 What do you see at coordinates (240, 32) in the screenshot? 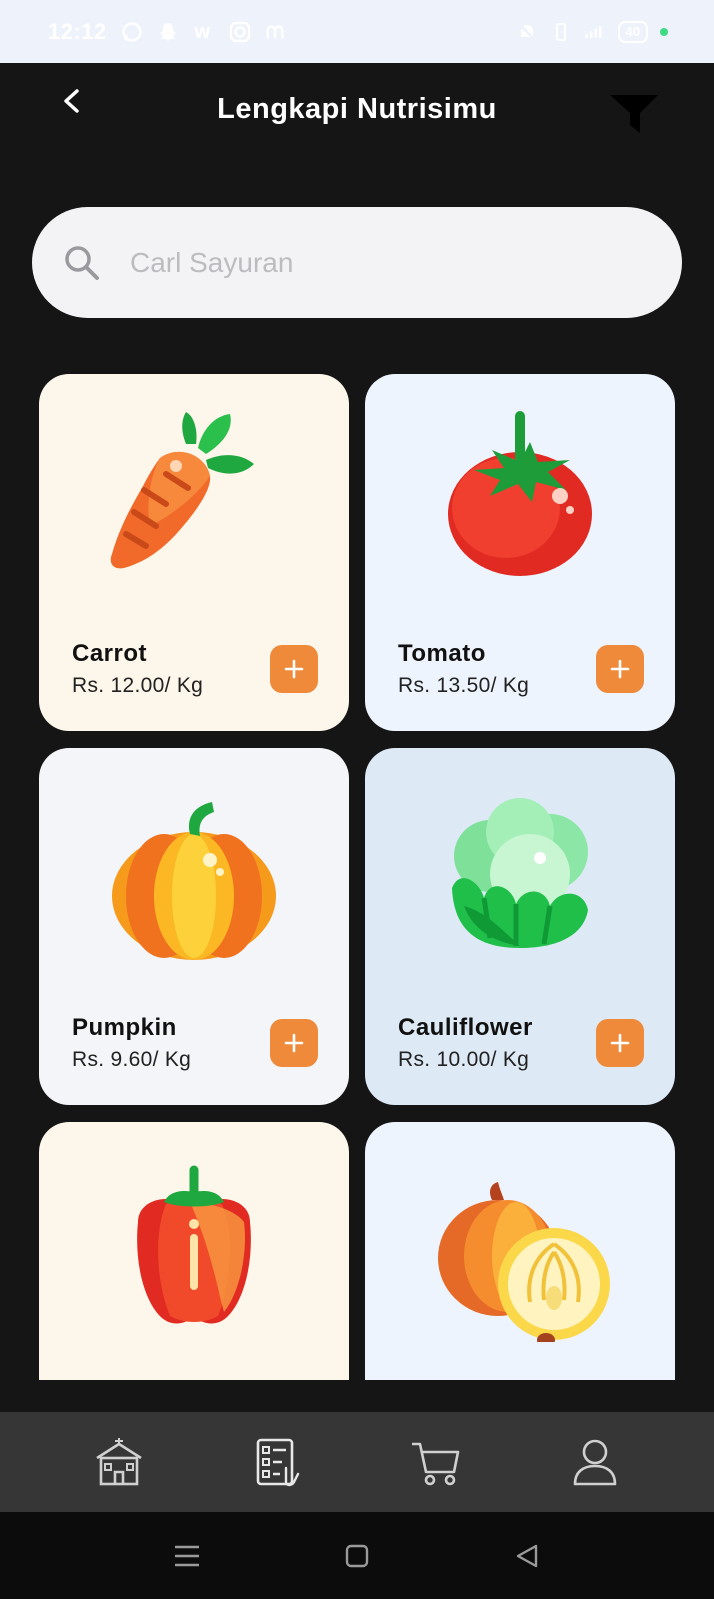
I see `instagram-icon` at bounding box center [240, 32].